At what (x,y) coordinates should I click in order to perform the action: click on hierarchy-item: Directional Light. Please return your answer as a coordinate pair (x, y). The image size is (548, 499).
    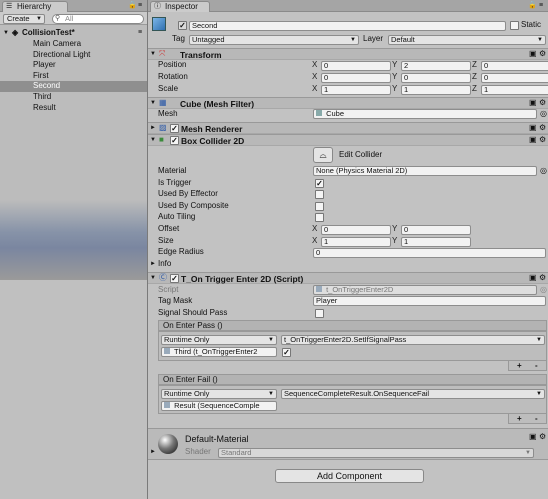
    Looking at the image, I should click on (73, 55).